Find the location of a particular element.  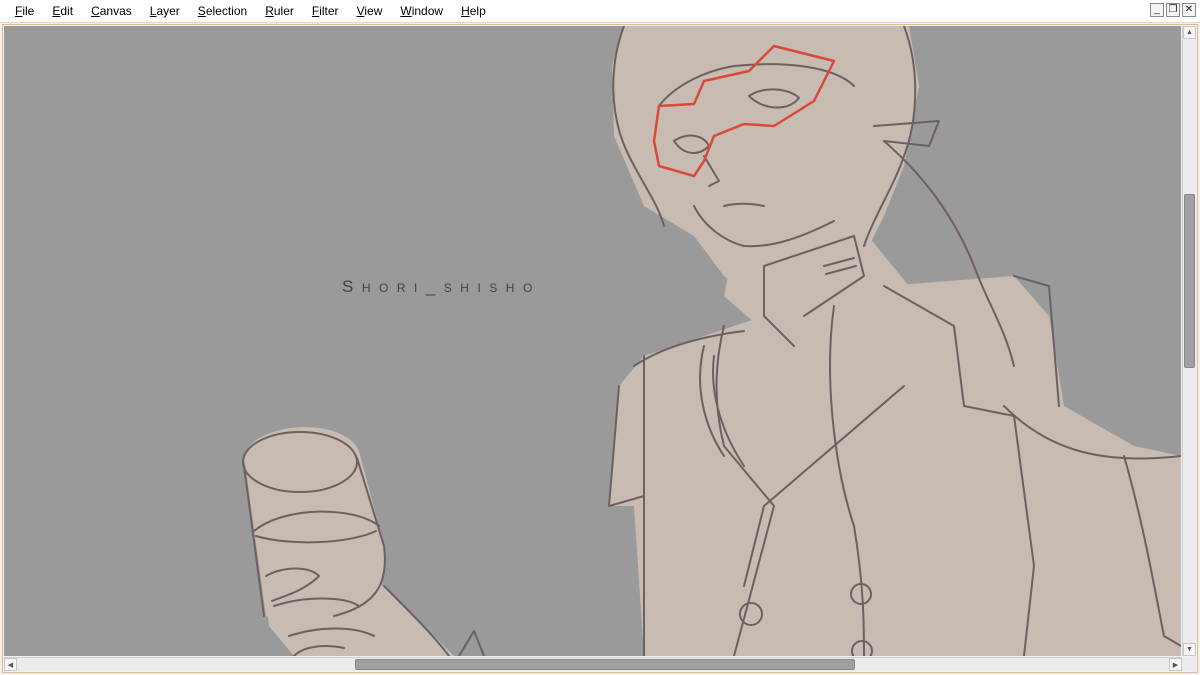

menu-item-view: View is located at coordinates (370, 11).